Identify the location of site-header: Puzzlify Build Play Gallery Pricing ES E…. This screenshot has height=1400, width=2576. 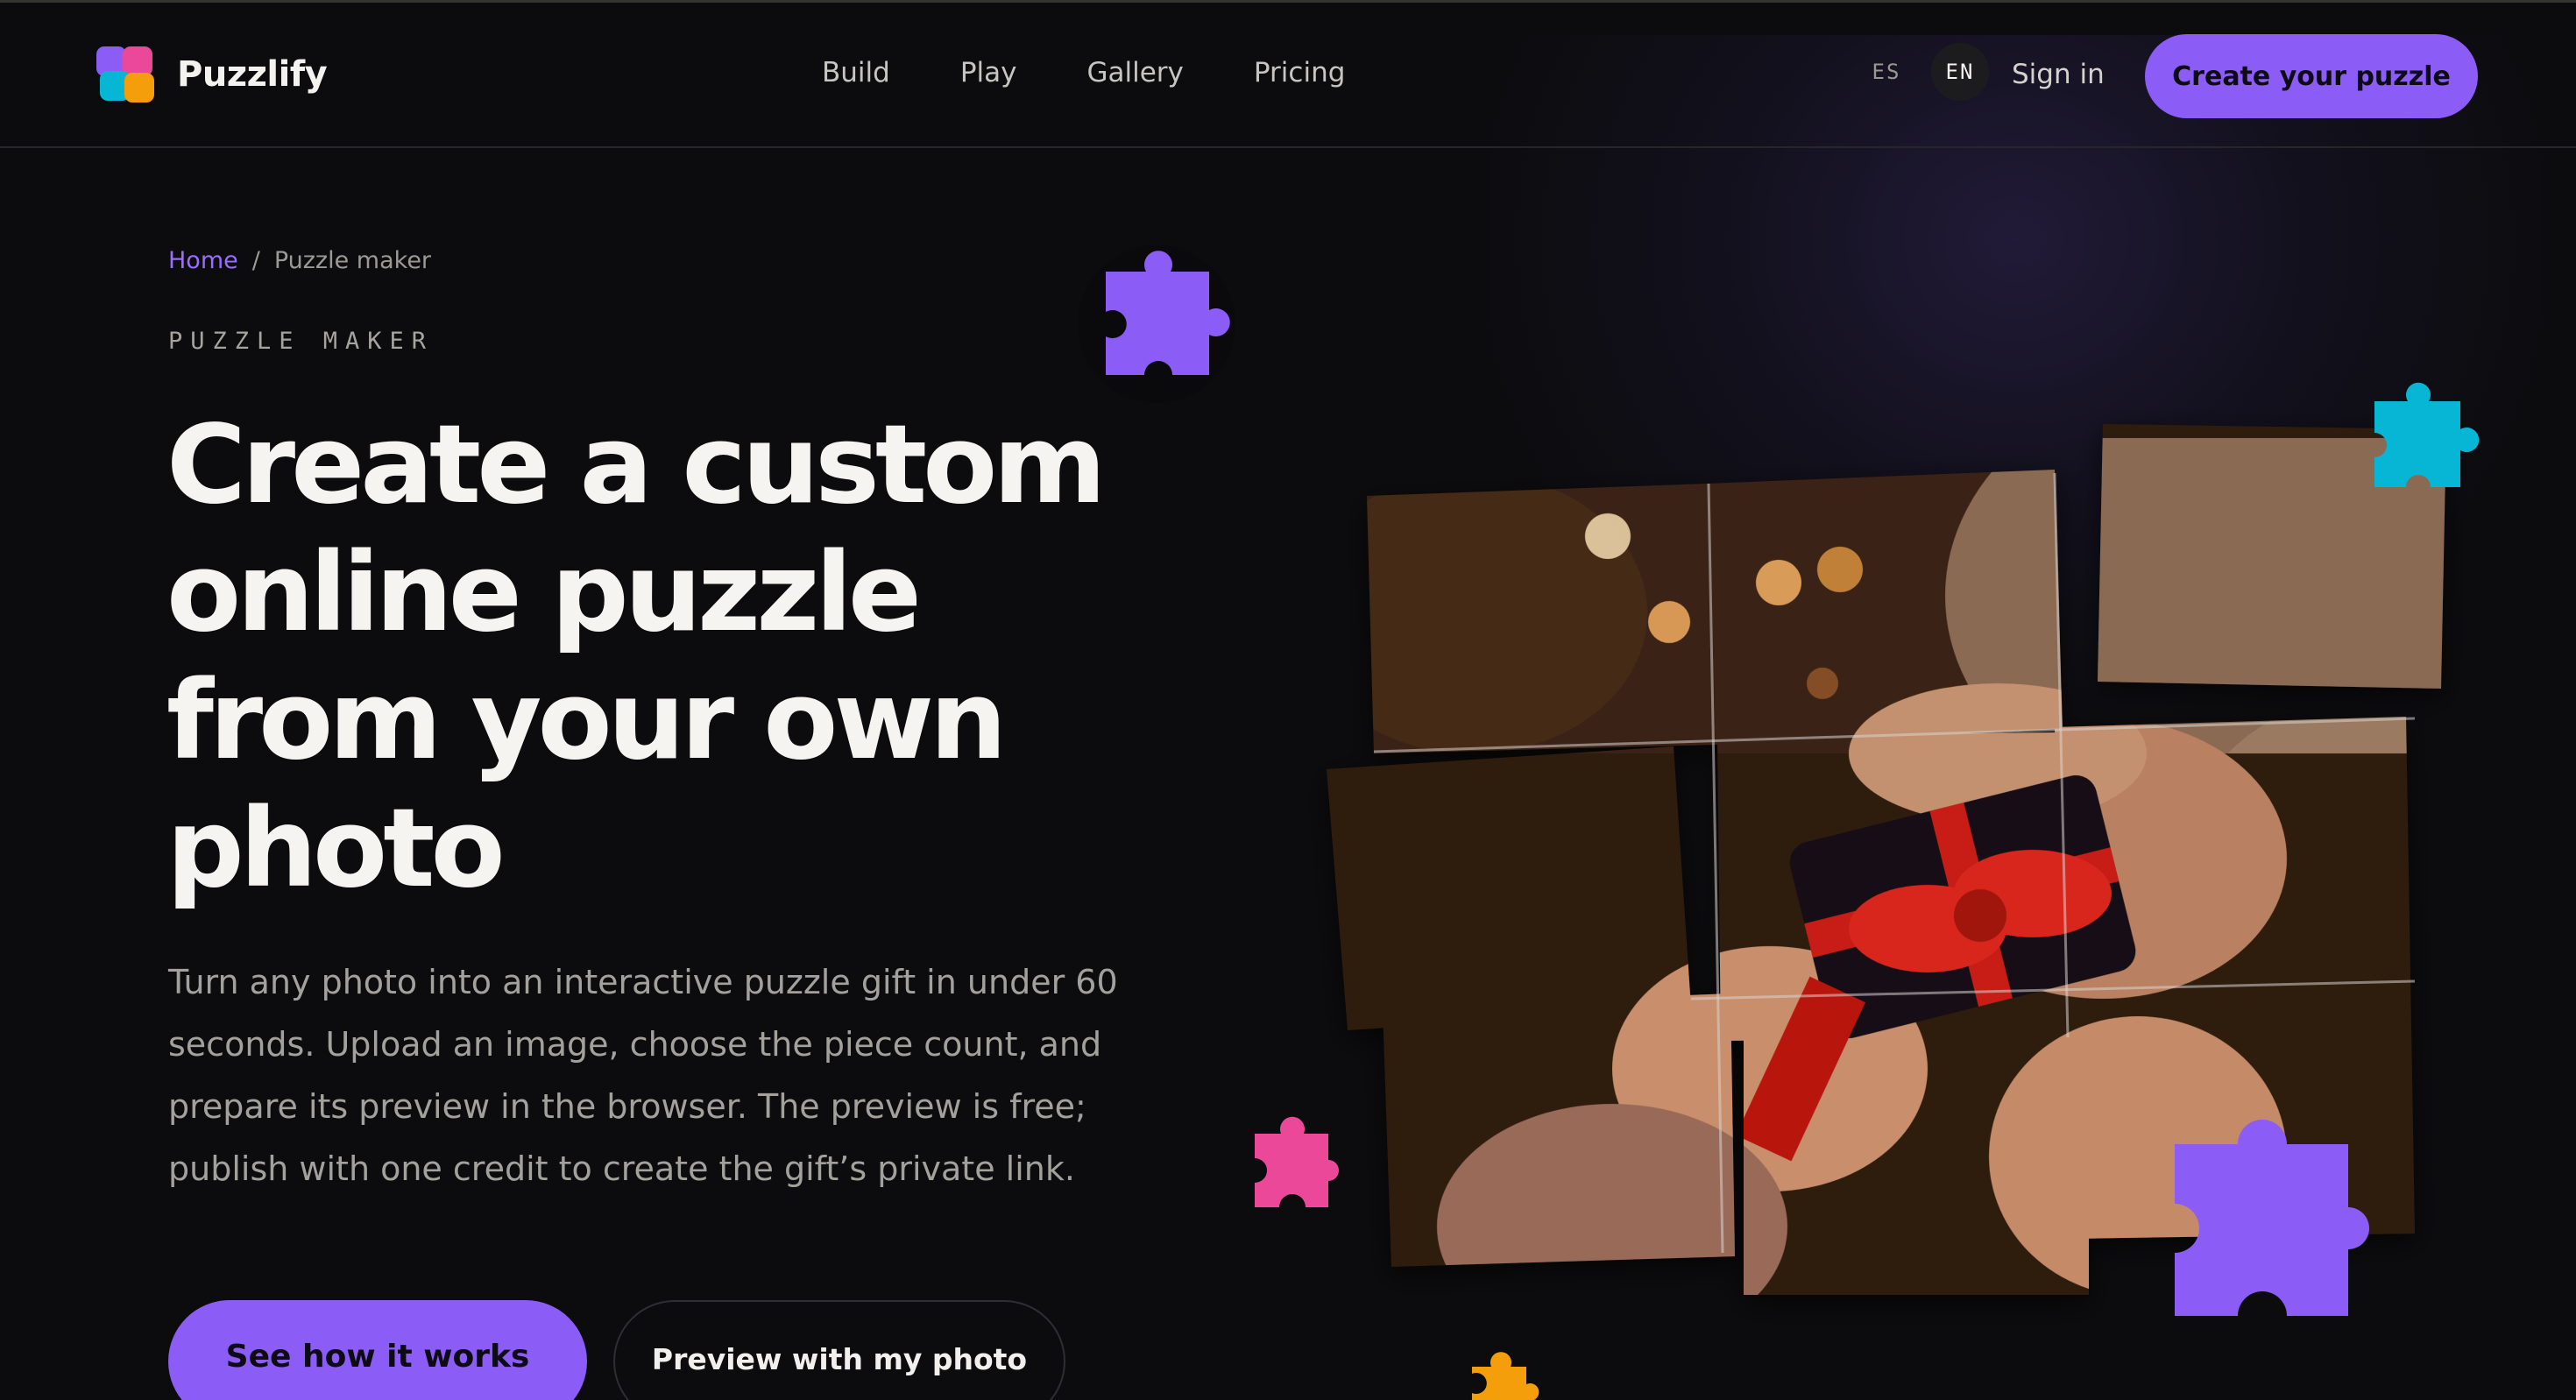
(1288, 75).